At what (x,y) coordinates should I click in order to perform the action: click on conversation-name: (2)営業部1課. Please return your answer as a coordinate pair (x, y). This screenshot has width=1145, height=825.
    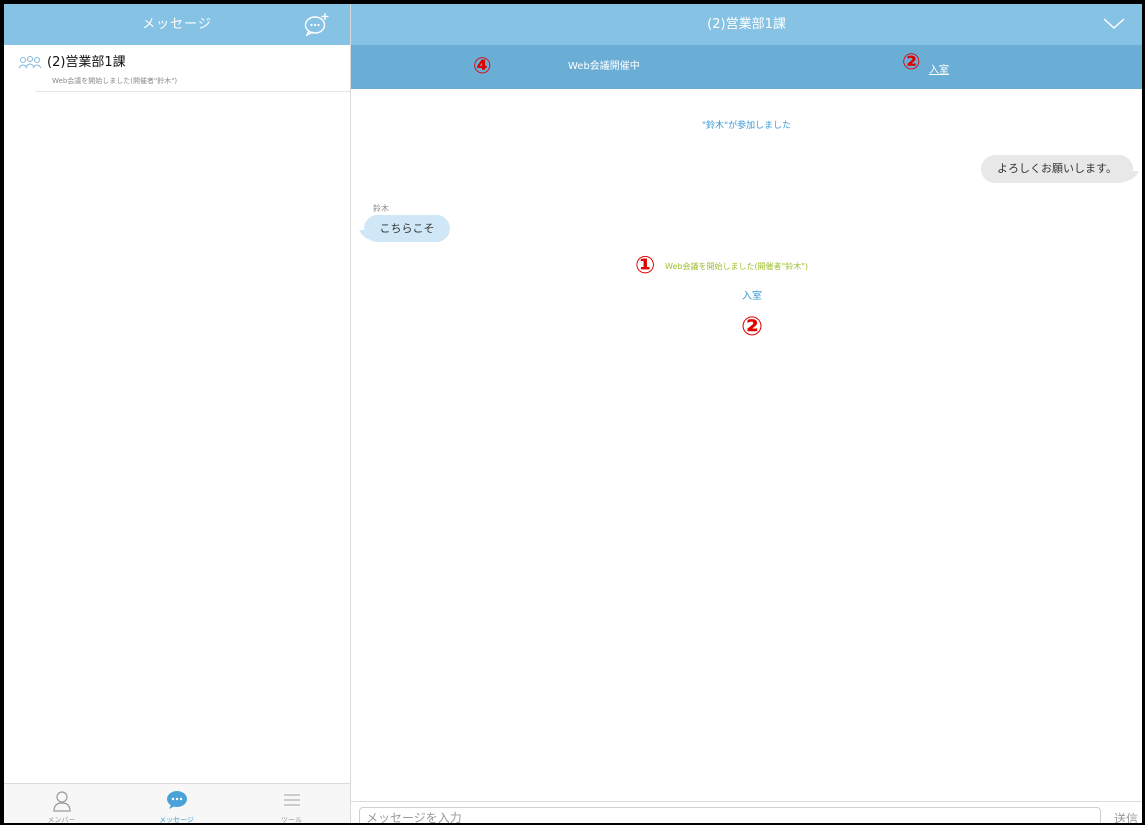
    Looking at the image, I should click on (86, 62).